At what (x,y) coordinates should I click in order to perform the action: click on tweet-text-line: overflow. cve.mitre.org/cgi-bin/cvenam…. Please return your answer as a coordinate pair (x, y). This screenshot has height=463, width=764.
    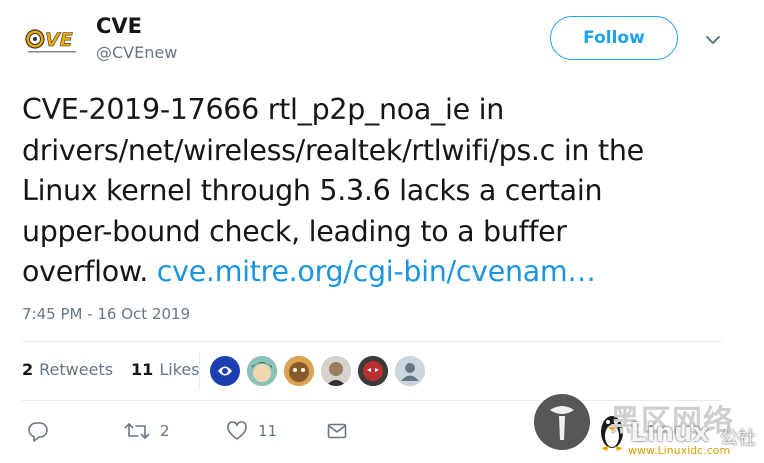
    Looking at the image, I should click on (382, 272).